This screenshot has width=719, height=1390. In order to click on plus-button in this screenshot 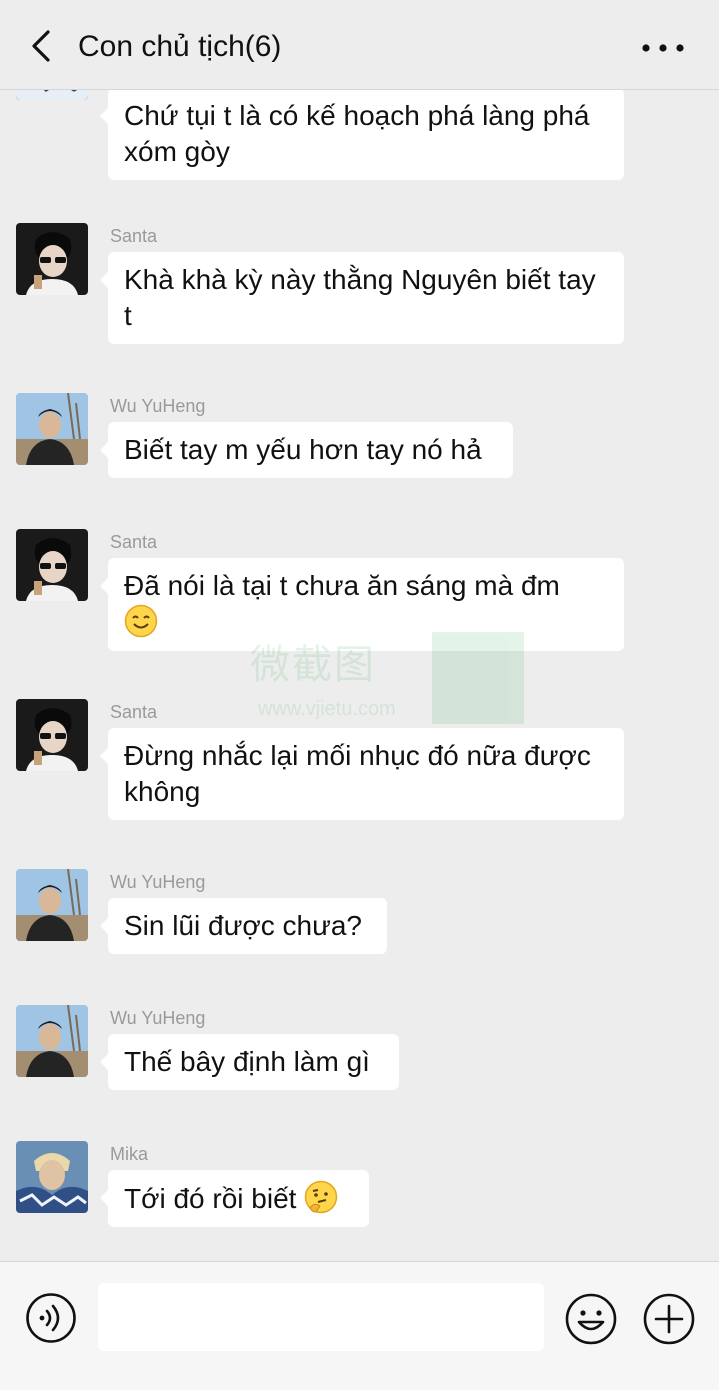, I will do `click(669, 1319)`.